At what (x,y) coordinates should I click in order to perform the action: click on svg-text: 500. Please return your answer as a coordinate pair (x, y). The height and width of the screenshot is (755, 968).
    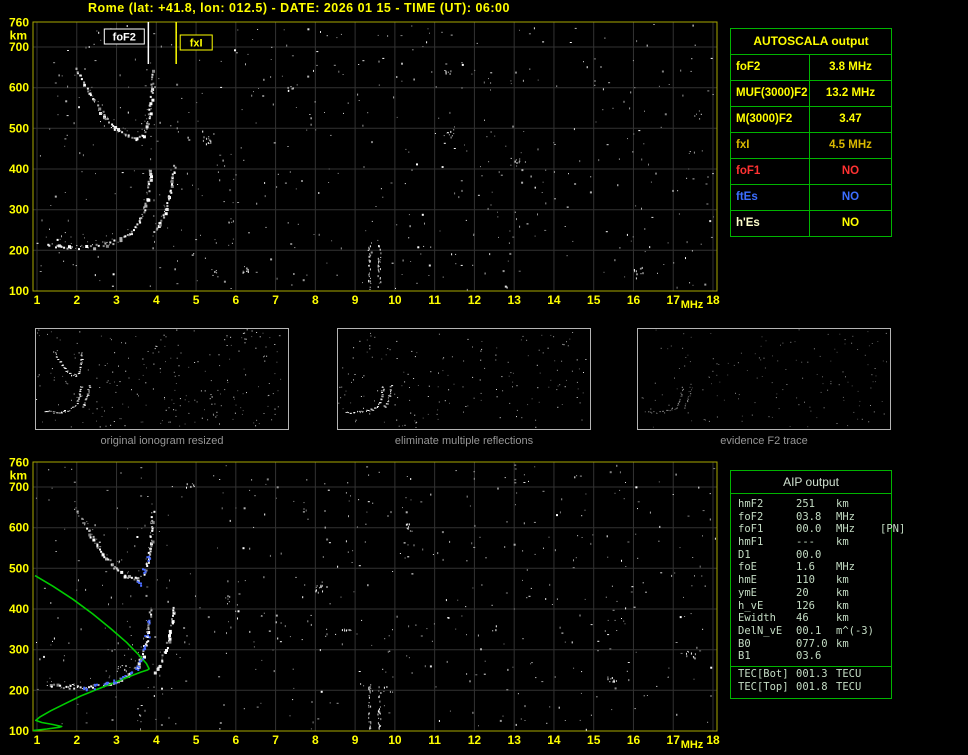
    Looking at the image, I should click on (19, 128).